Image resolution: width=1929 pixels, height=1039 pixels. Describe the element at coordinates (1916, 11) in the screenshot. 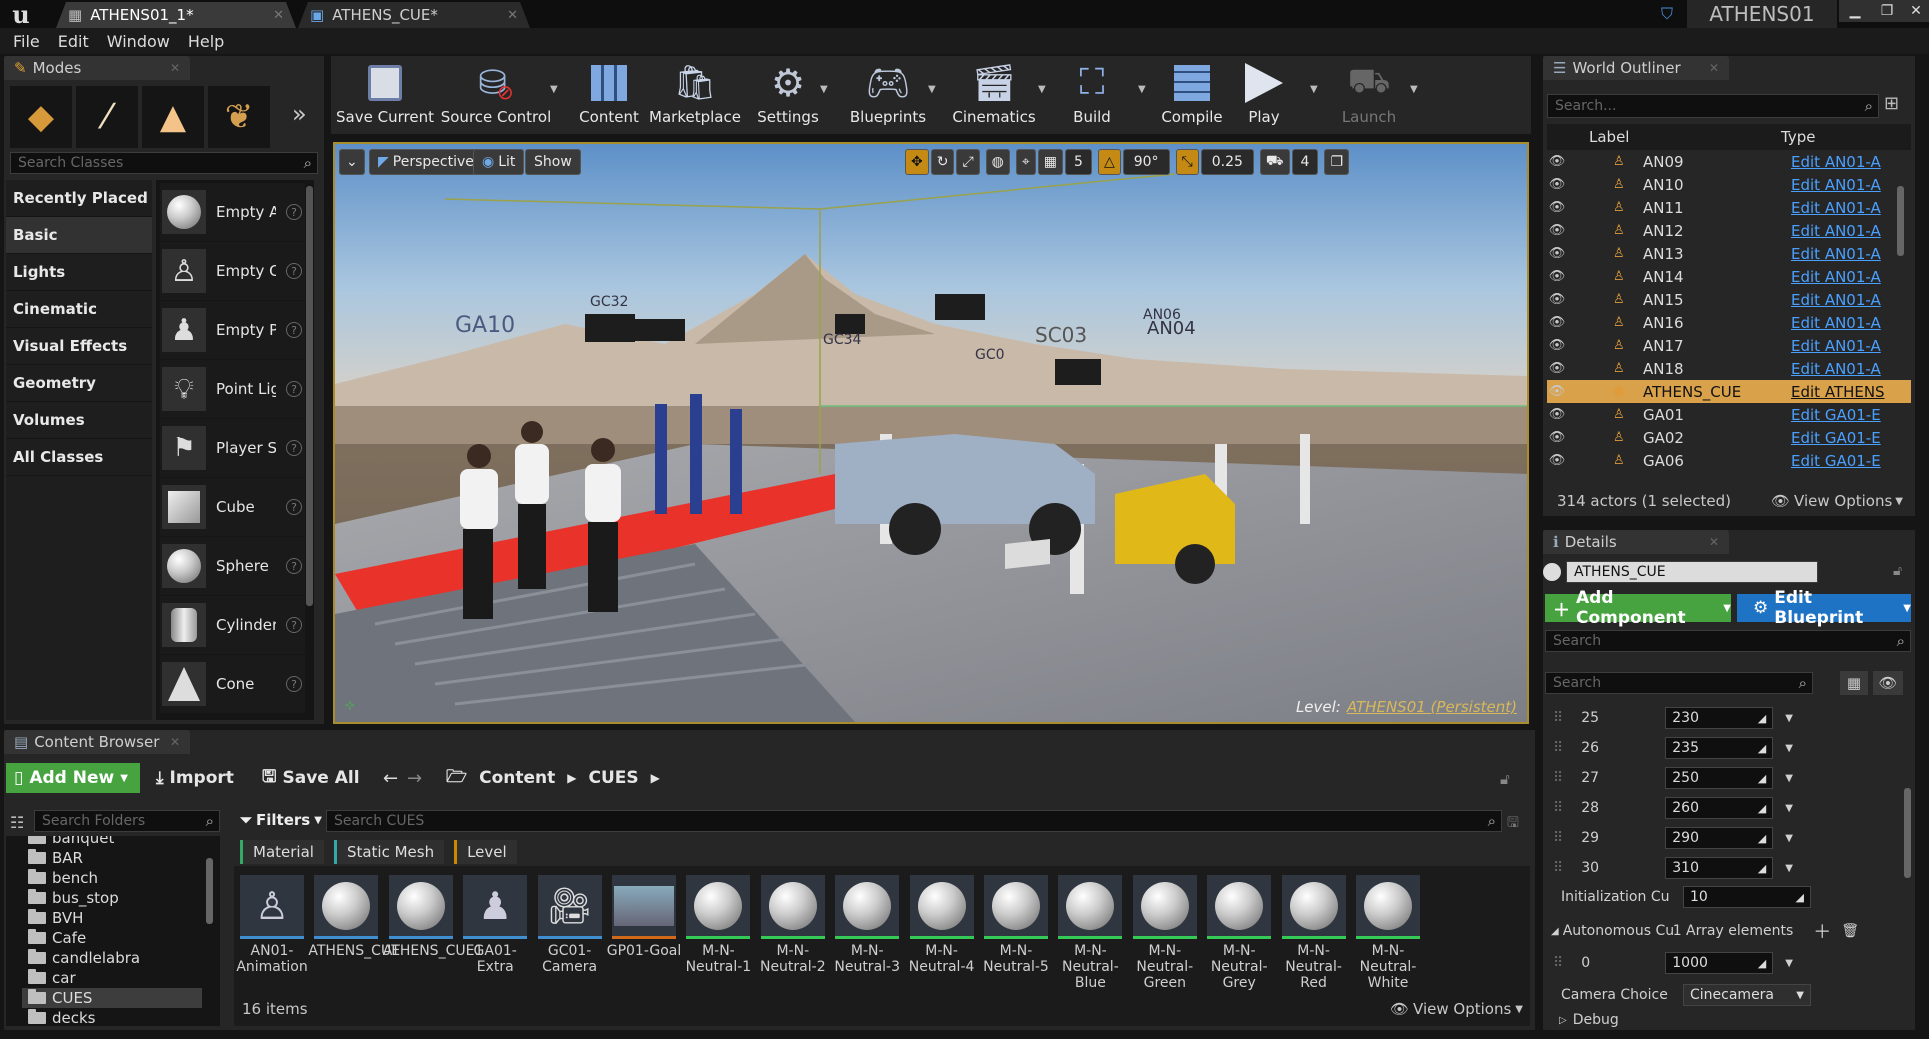

I see `close-window-button: ✕` at that location.